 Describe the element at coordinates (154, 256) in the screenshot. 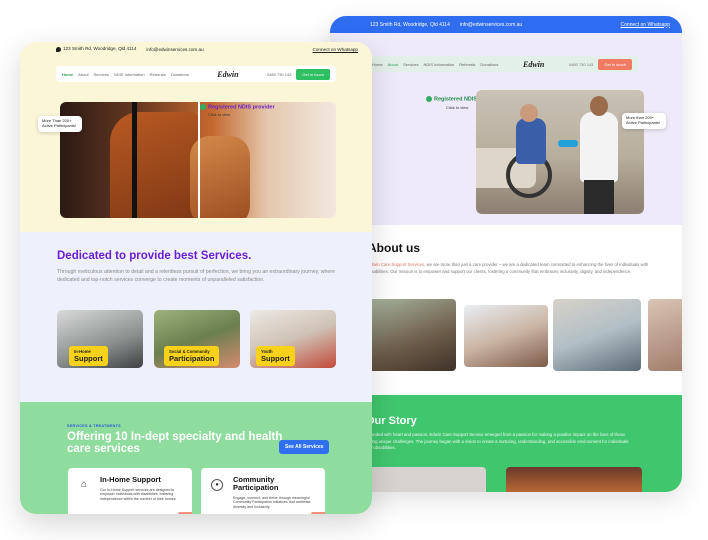

I see `services-title: Dedicated to provide best Services.` at that location.